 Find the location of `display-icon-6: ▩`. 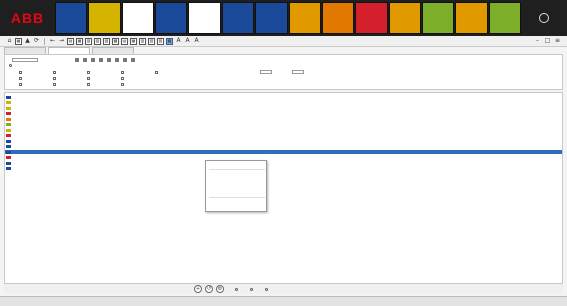

display-icon-6: ▩ is located at coordinates (115, 41).